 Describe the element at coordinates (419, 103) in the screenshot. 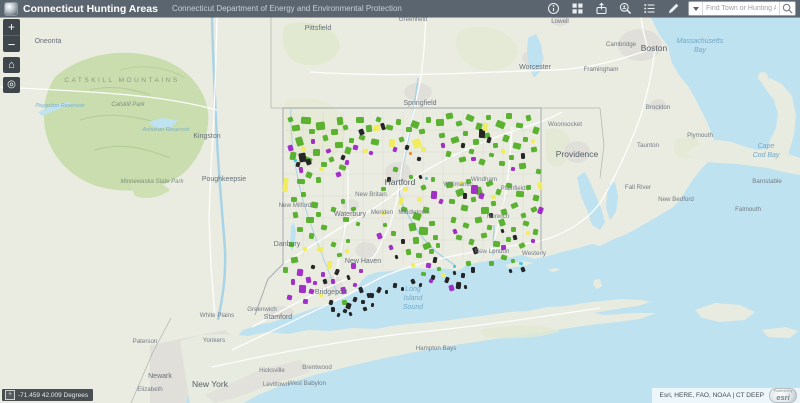

I see `svg-text: Springfield` at that location.